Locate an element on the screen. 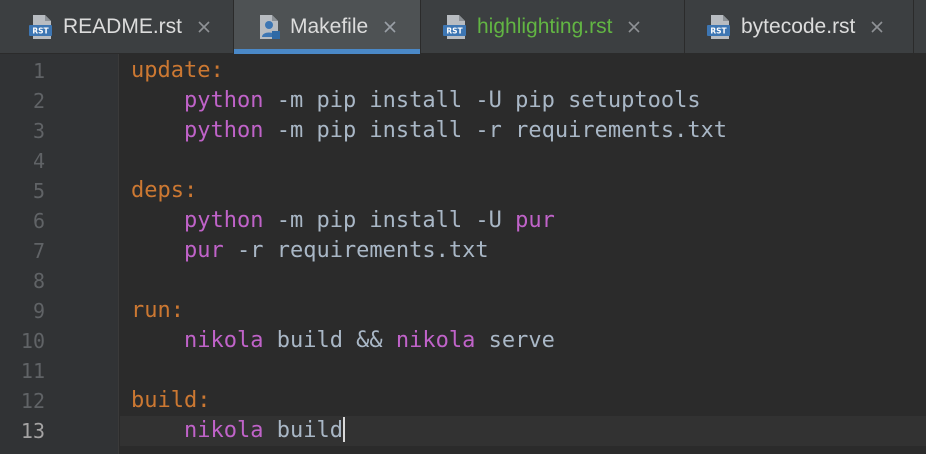 The image size is (926, 454). line-number-gutter: 1 2 3 4 5 6 7 8 9 10 11 12 13 is located at coordinates (59, 254).